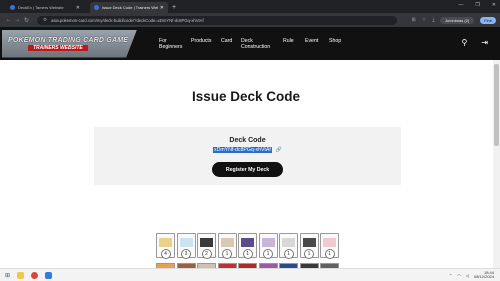  I want to click on clock: 18:44 08/12/2024, so click(484, 275).